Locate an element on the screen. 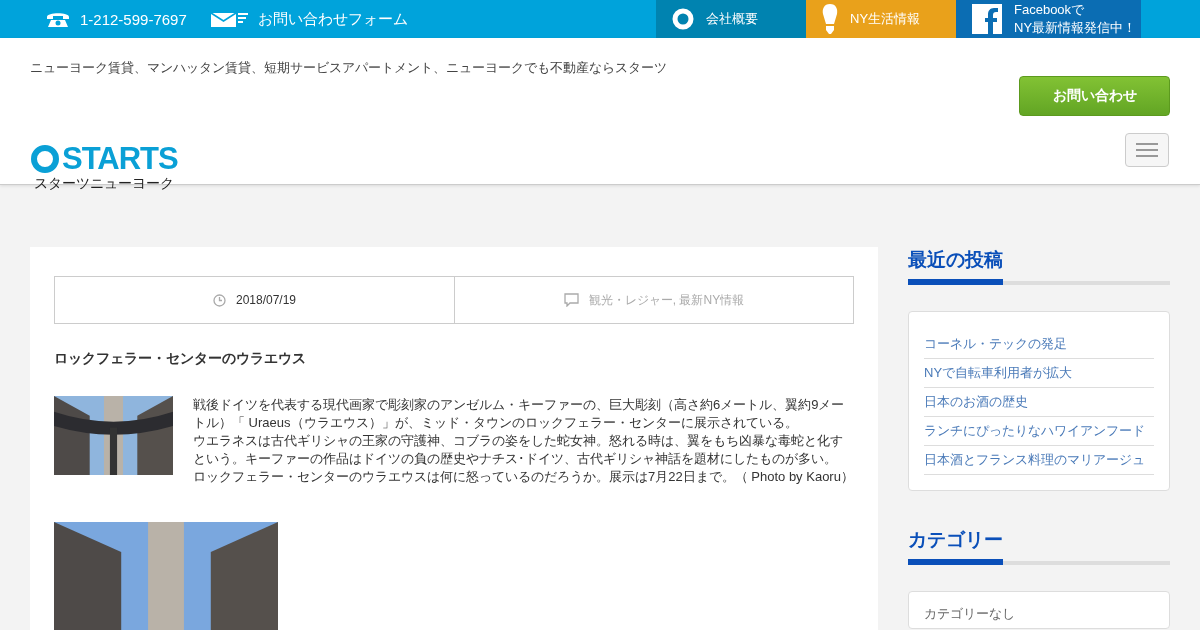  ring-icon is located at coordinates (683, 19).